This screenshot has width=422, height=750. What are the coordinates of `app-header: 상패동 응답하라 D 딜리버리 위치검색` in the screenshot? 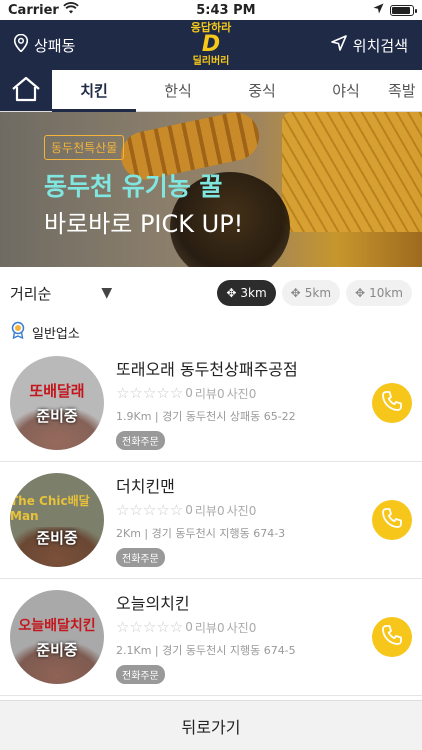 It's located at (211, 45).